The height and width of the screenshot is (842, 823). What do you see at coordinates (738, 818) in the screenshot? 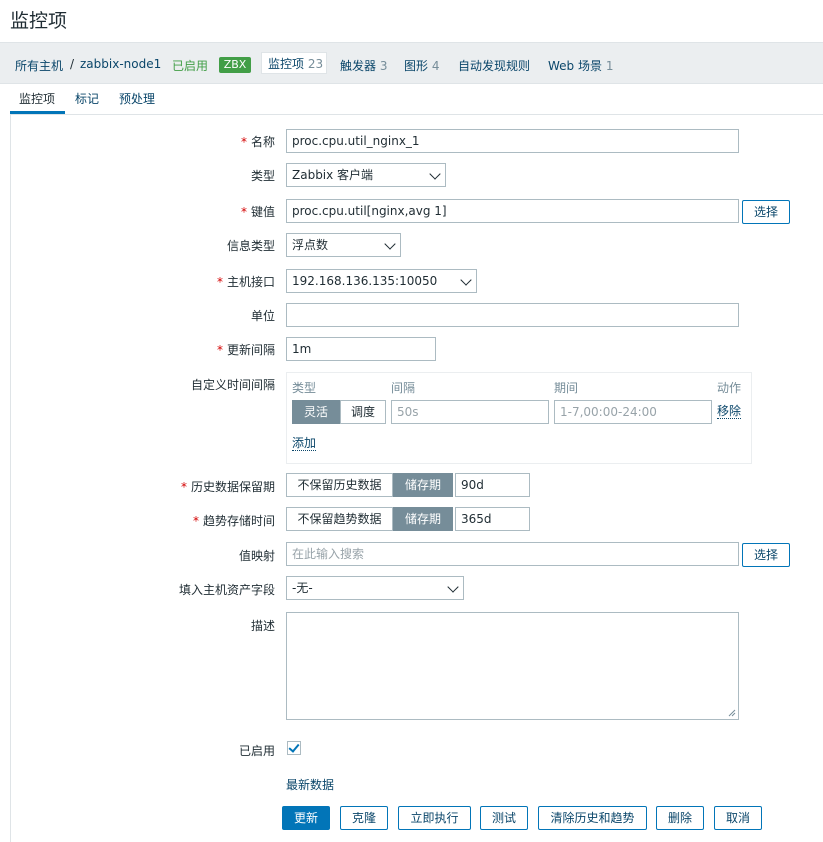
I see `cancel-button: 取消` at bounding box center [738, 818].